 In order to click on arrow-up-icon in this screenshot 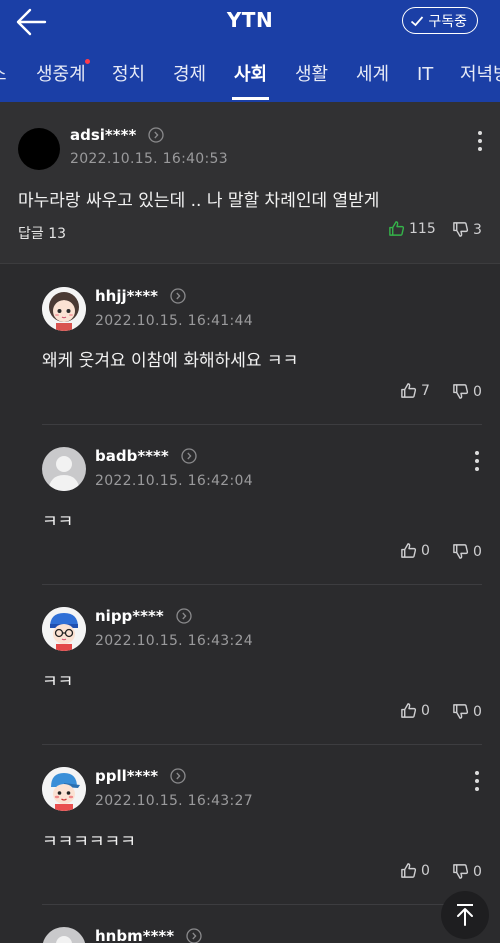, I will do `click(465, 915)`.